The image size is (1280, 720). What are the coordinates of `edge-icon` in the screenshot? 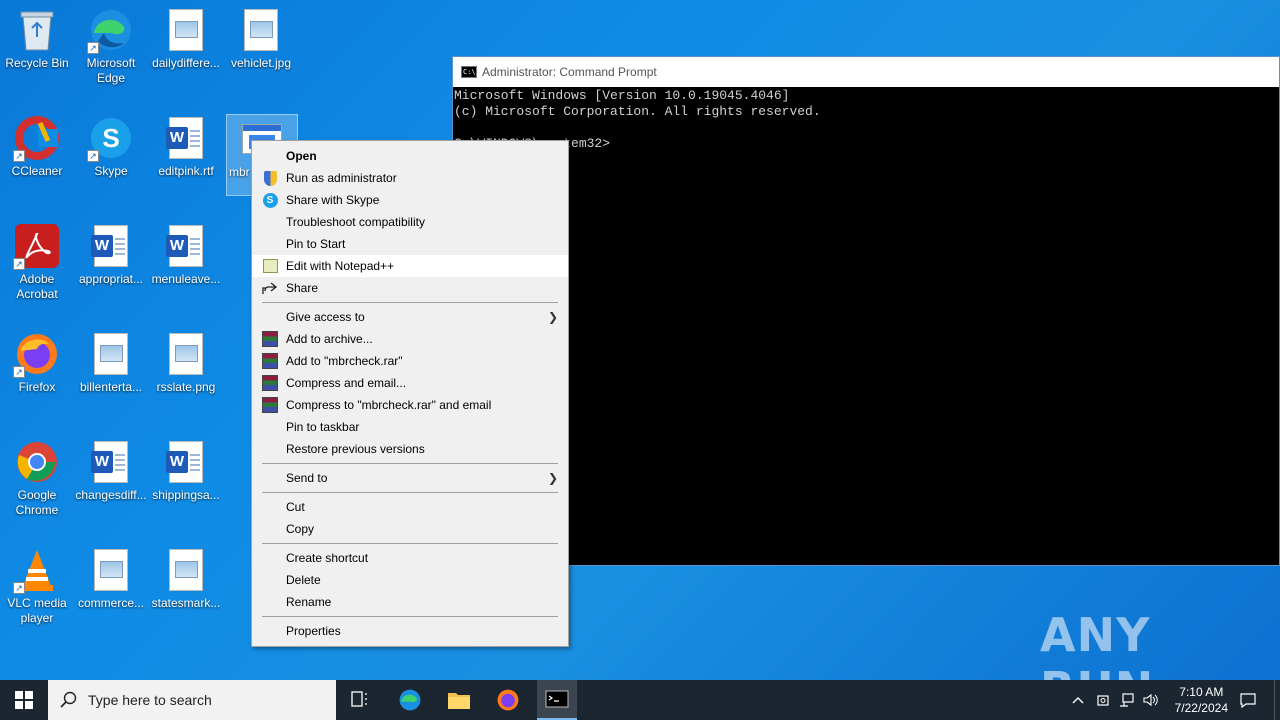 It's located at (410, 700).